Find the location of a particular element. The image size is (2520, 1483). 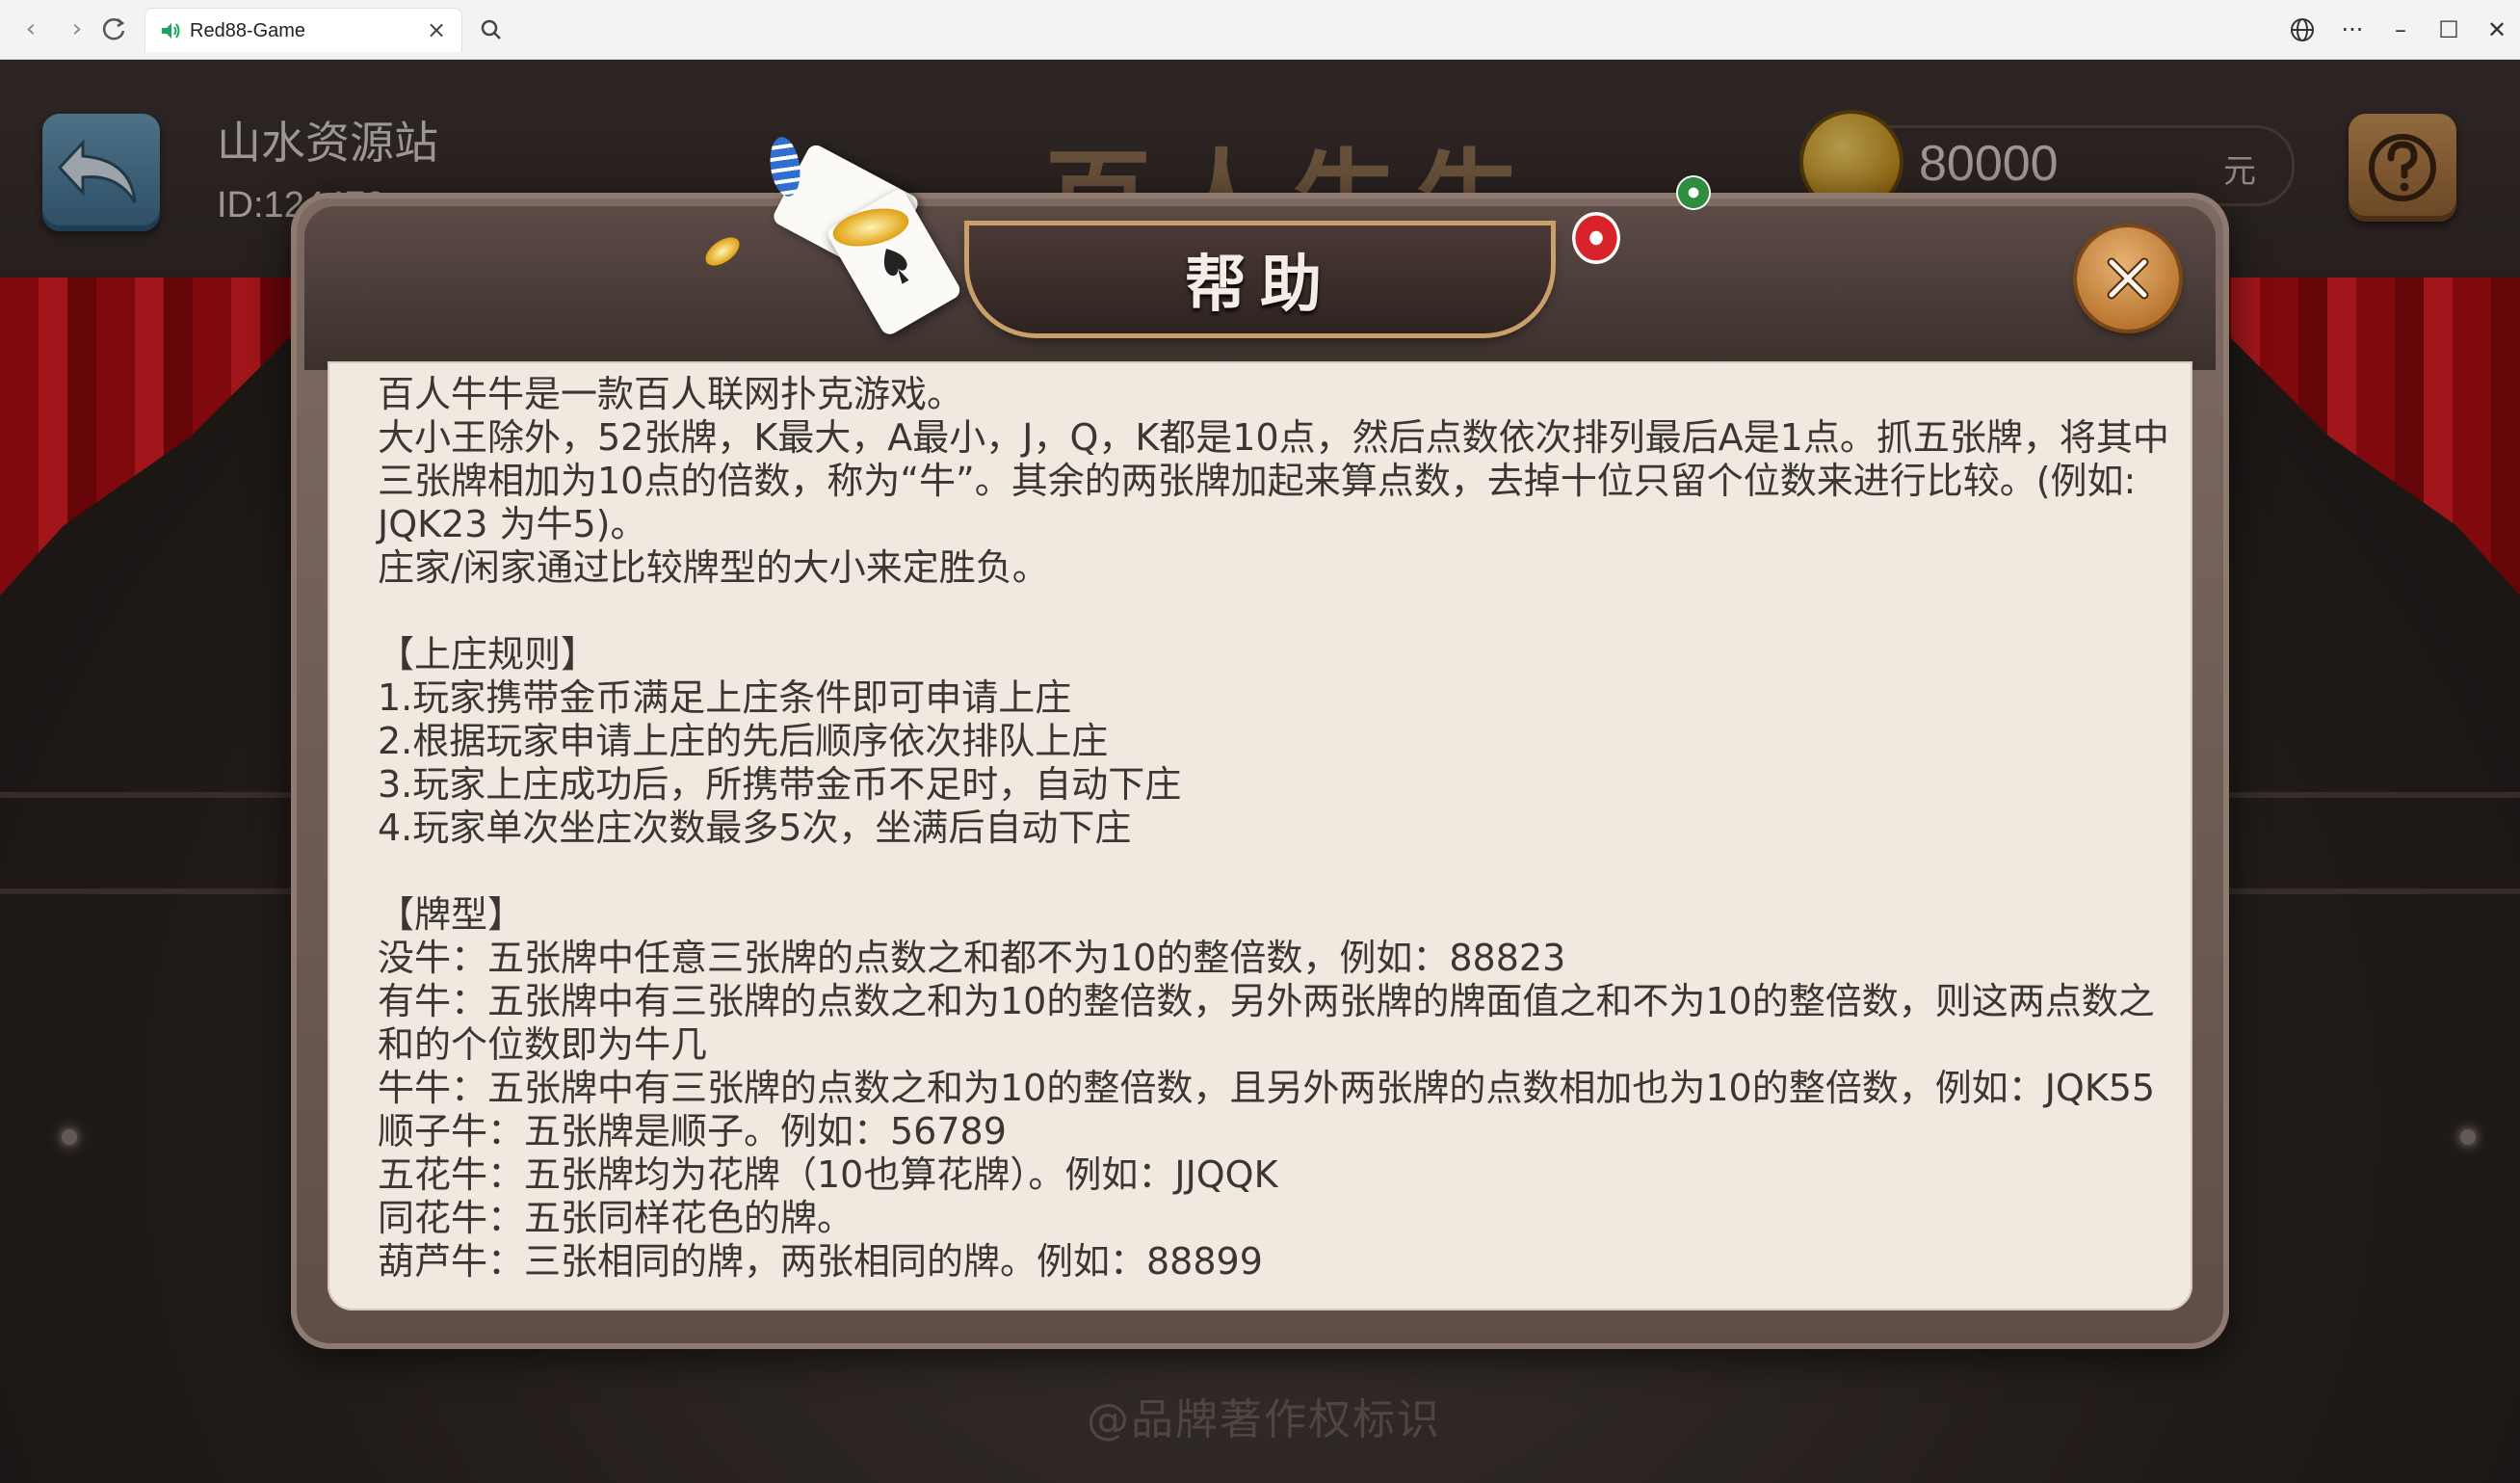

browser-tab: Red88-Game × is located at coordinates (303, 30).